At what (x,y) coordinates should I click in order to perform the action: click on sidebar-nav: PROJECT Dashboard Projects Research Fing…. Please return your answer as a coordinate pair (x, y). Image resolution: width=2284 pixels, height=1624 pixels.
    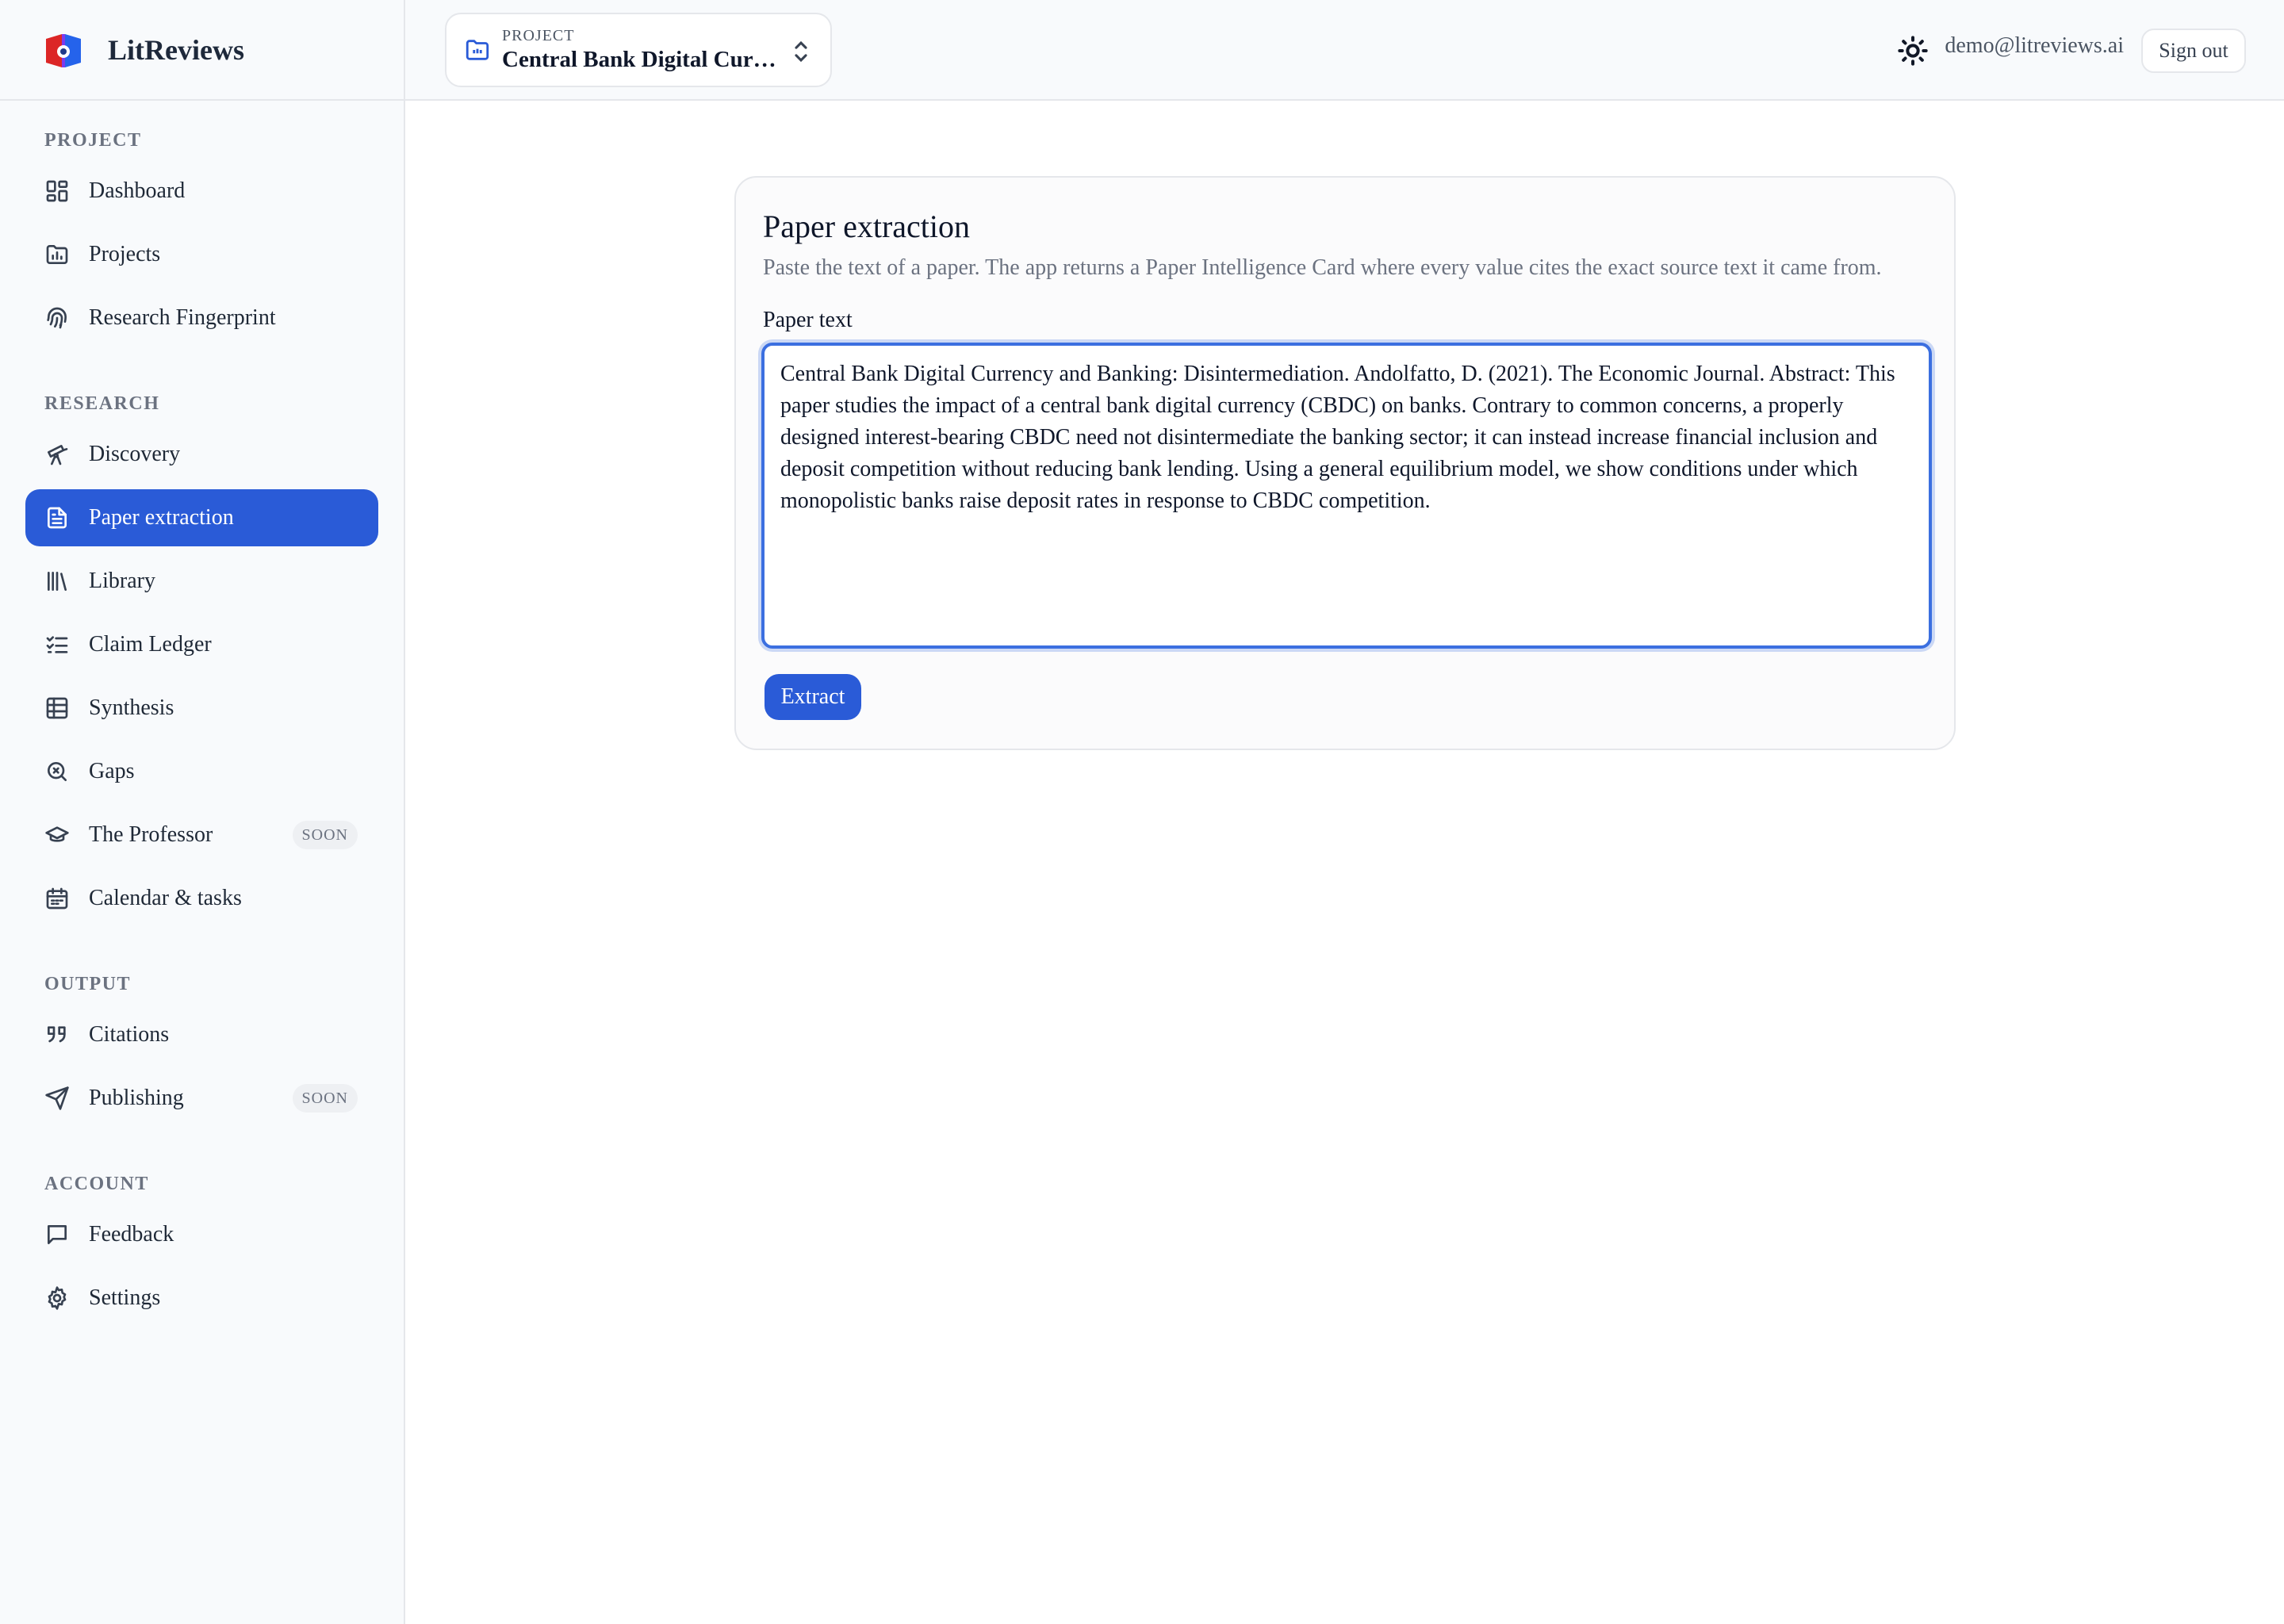
    Looking at the image, I should click on (202, 727).